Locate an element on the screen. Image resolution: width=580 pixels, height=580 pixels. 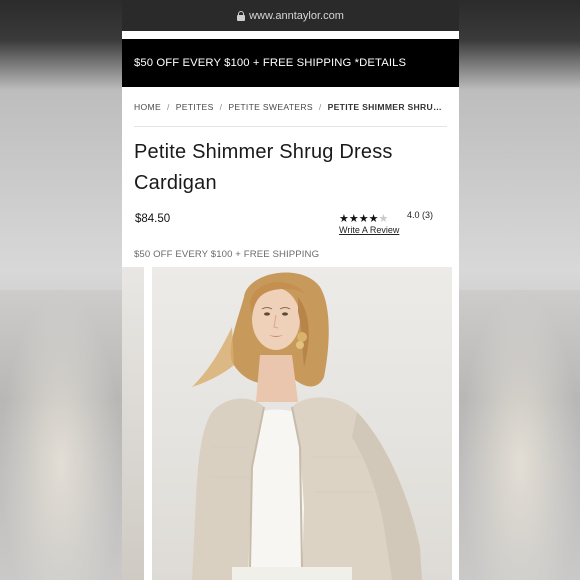
write-review-link: Write A Review is located at coordinates (369, 230).